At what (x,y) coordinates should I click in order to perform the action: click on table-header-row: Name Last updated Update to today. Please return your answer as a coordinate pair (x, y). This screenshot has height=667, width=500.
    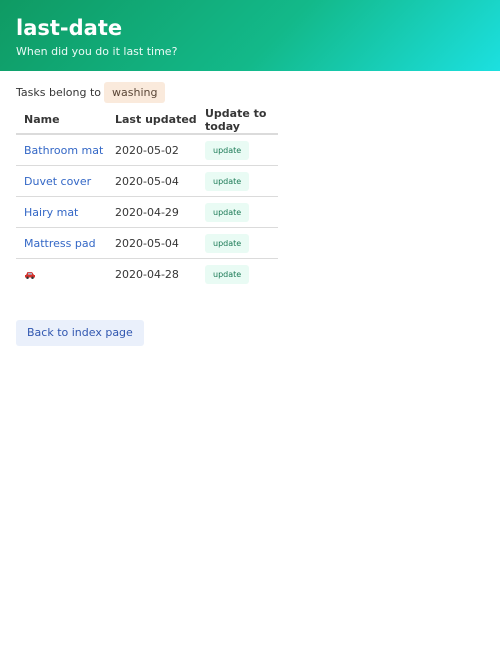
    Looking at the image, I should click on (147, 120).